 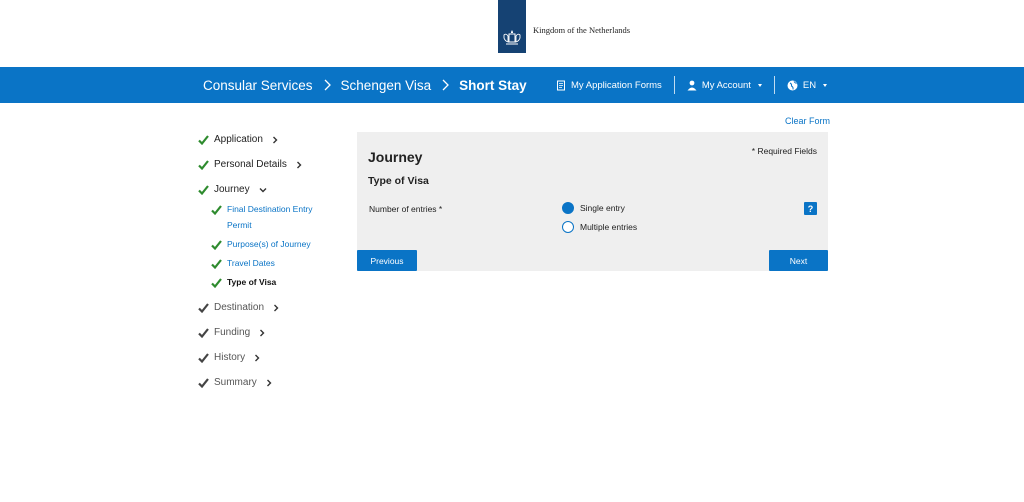 I want to click on multiple-entries-option: Multiple entries, so click(x=599, y=227).